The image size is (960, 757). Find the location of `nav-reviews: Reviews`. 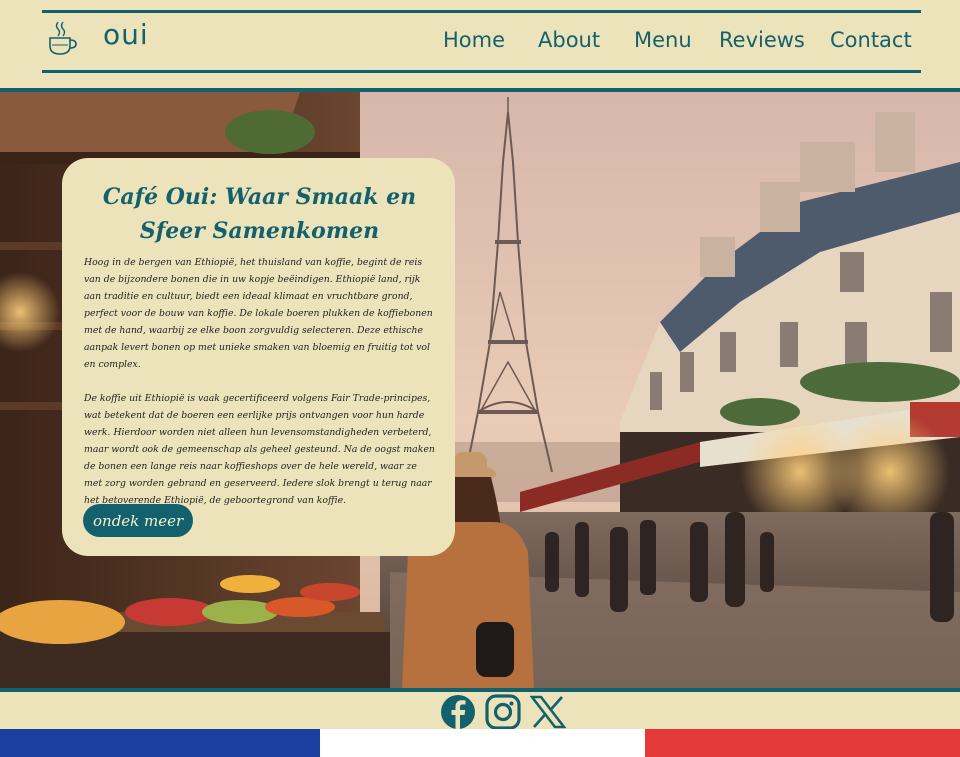

nav-reviews: Reviews is located at coordinates (762, 40).